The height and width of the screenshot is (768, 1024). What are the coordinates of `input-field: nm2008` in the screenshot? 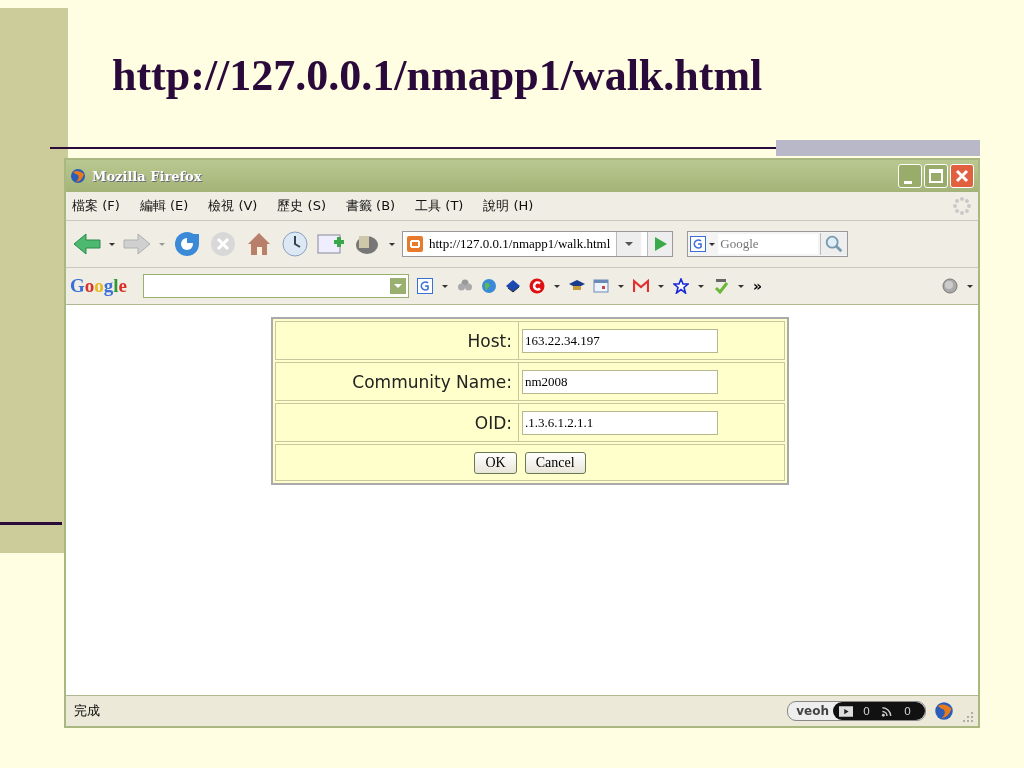 It's located at (620, 381).